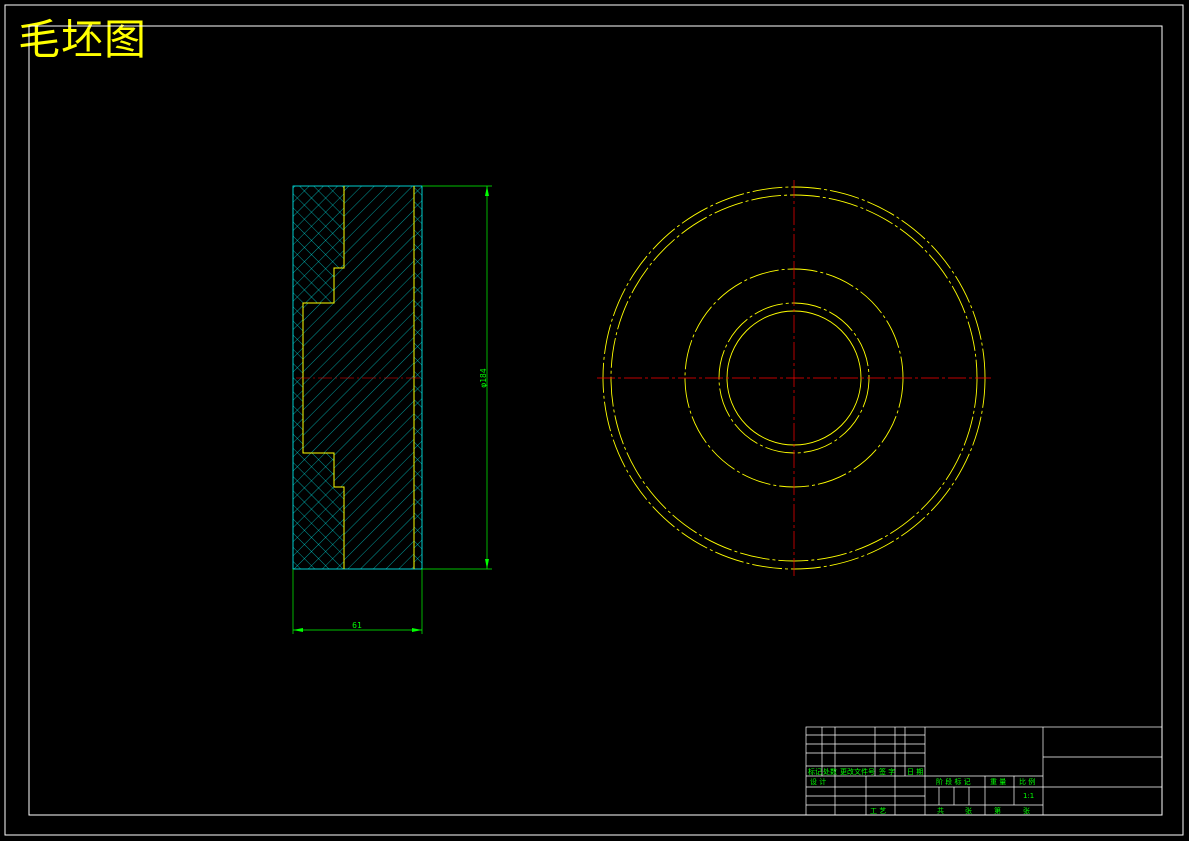 The width and height of the screenshot is (1189, 841). Describe the element at coordinates (357, 601) in the screenshot. I see `dimension-width: 61` at that location.